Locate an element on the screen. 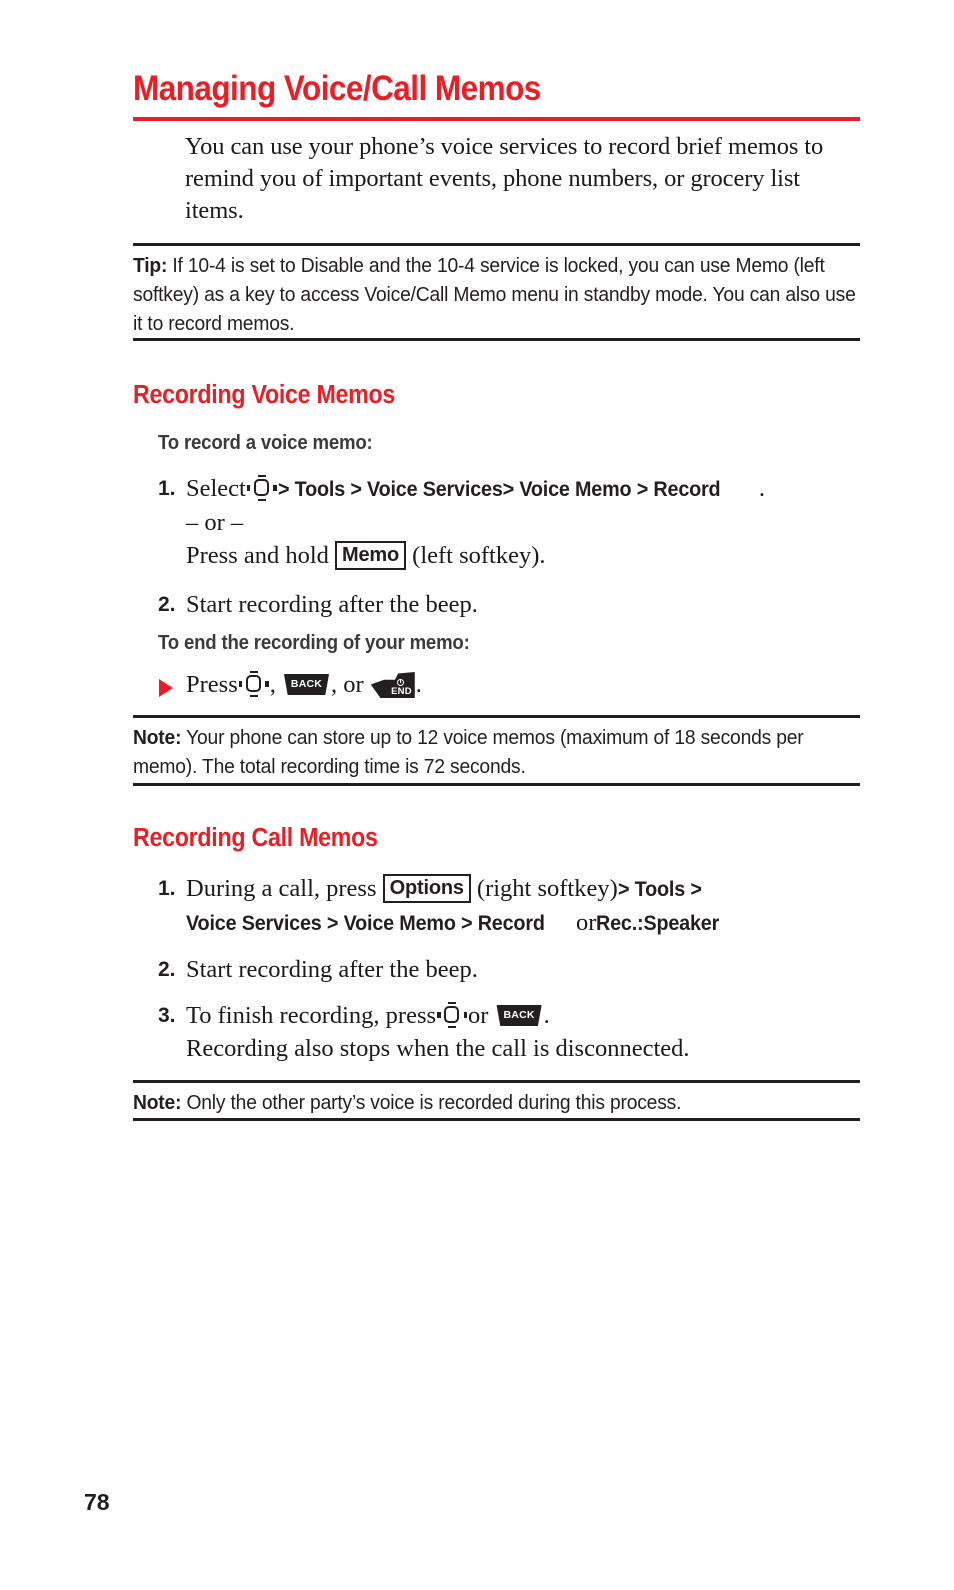  note-2-rule-bottom is located at coordinates (496, 1119).